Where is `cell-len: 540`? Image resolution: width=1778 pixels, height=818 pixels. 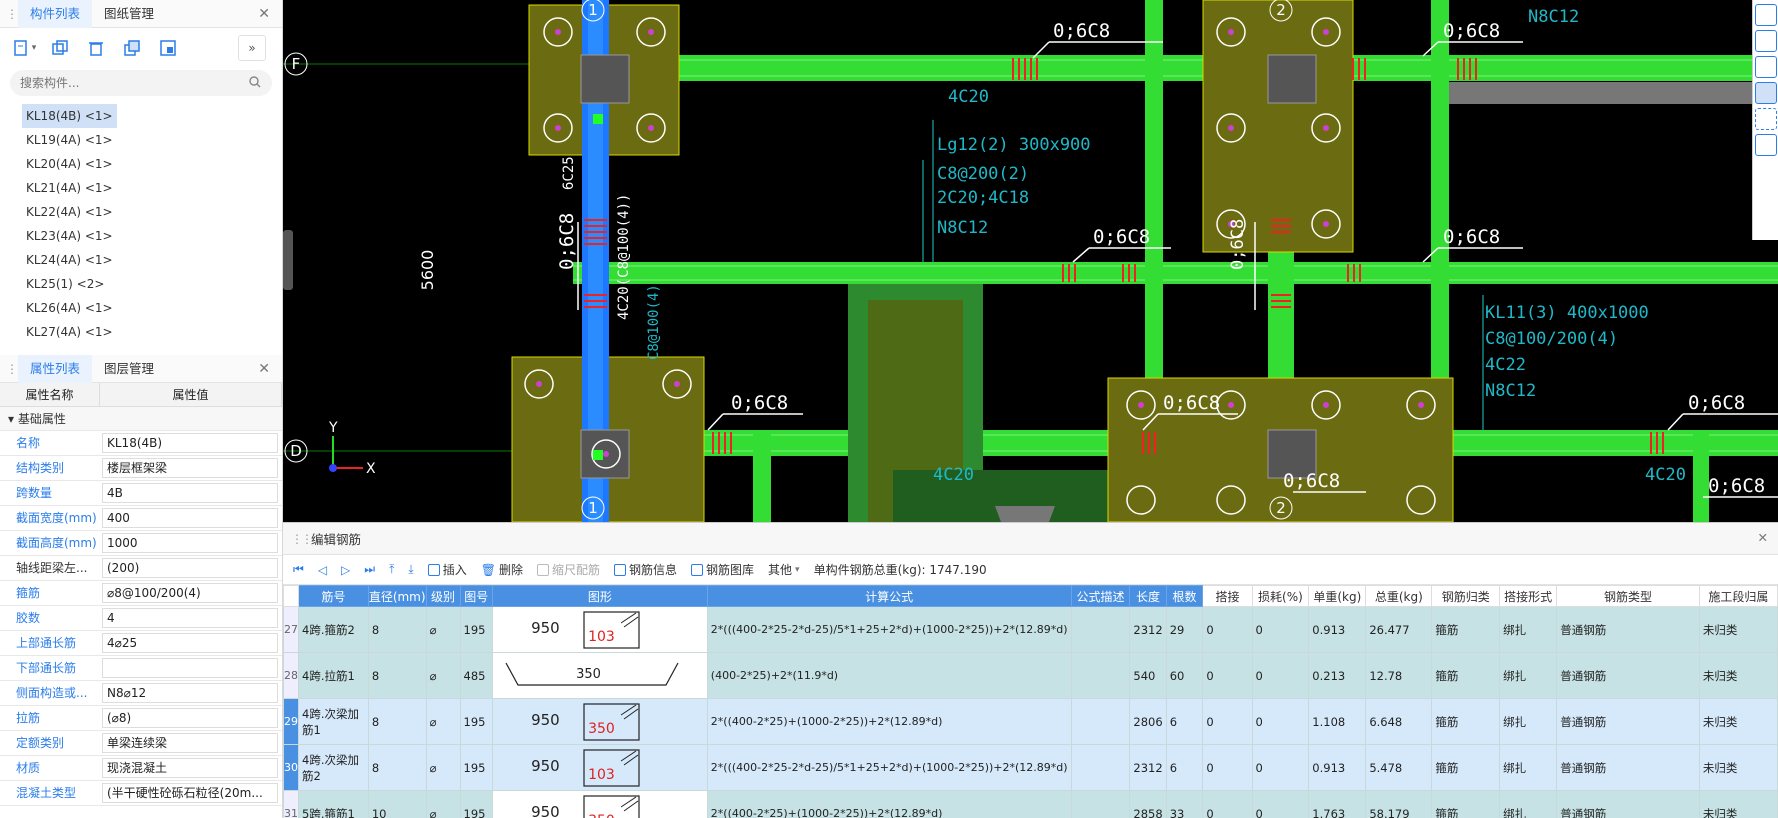
cell-len: 540 is located at coordinates (1148, 675).